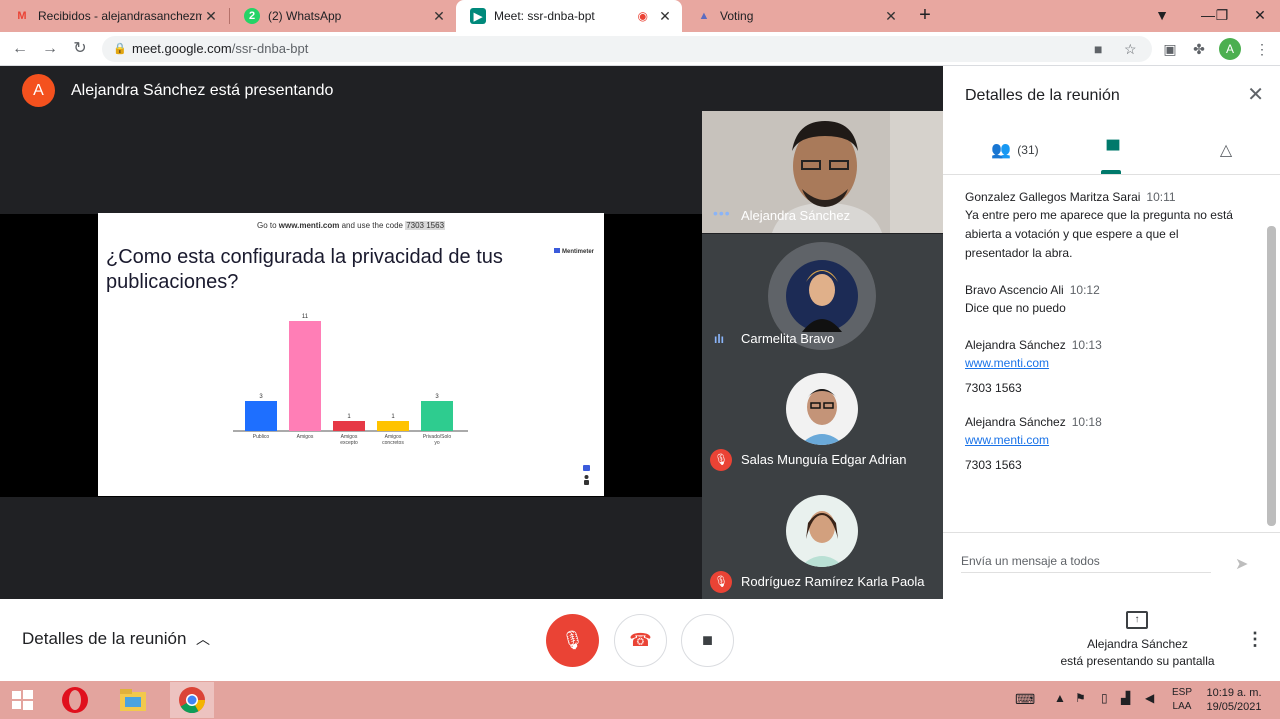 The height and width of the screenshot is (719, 1280). Describe the element at coordinates (1104, 698) in the screenshot. I see `battery-icon: ▯` at that location.